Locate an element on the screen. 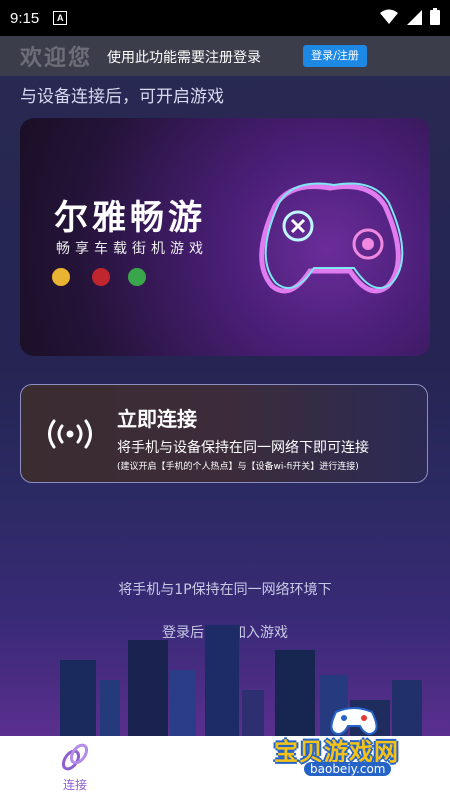  game-title: 尔雅畅游 is located at coordinates (130, 218).